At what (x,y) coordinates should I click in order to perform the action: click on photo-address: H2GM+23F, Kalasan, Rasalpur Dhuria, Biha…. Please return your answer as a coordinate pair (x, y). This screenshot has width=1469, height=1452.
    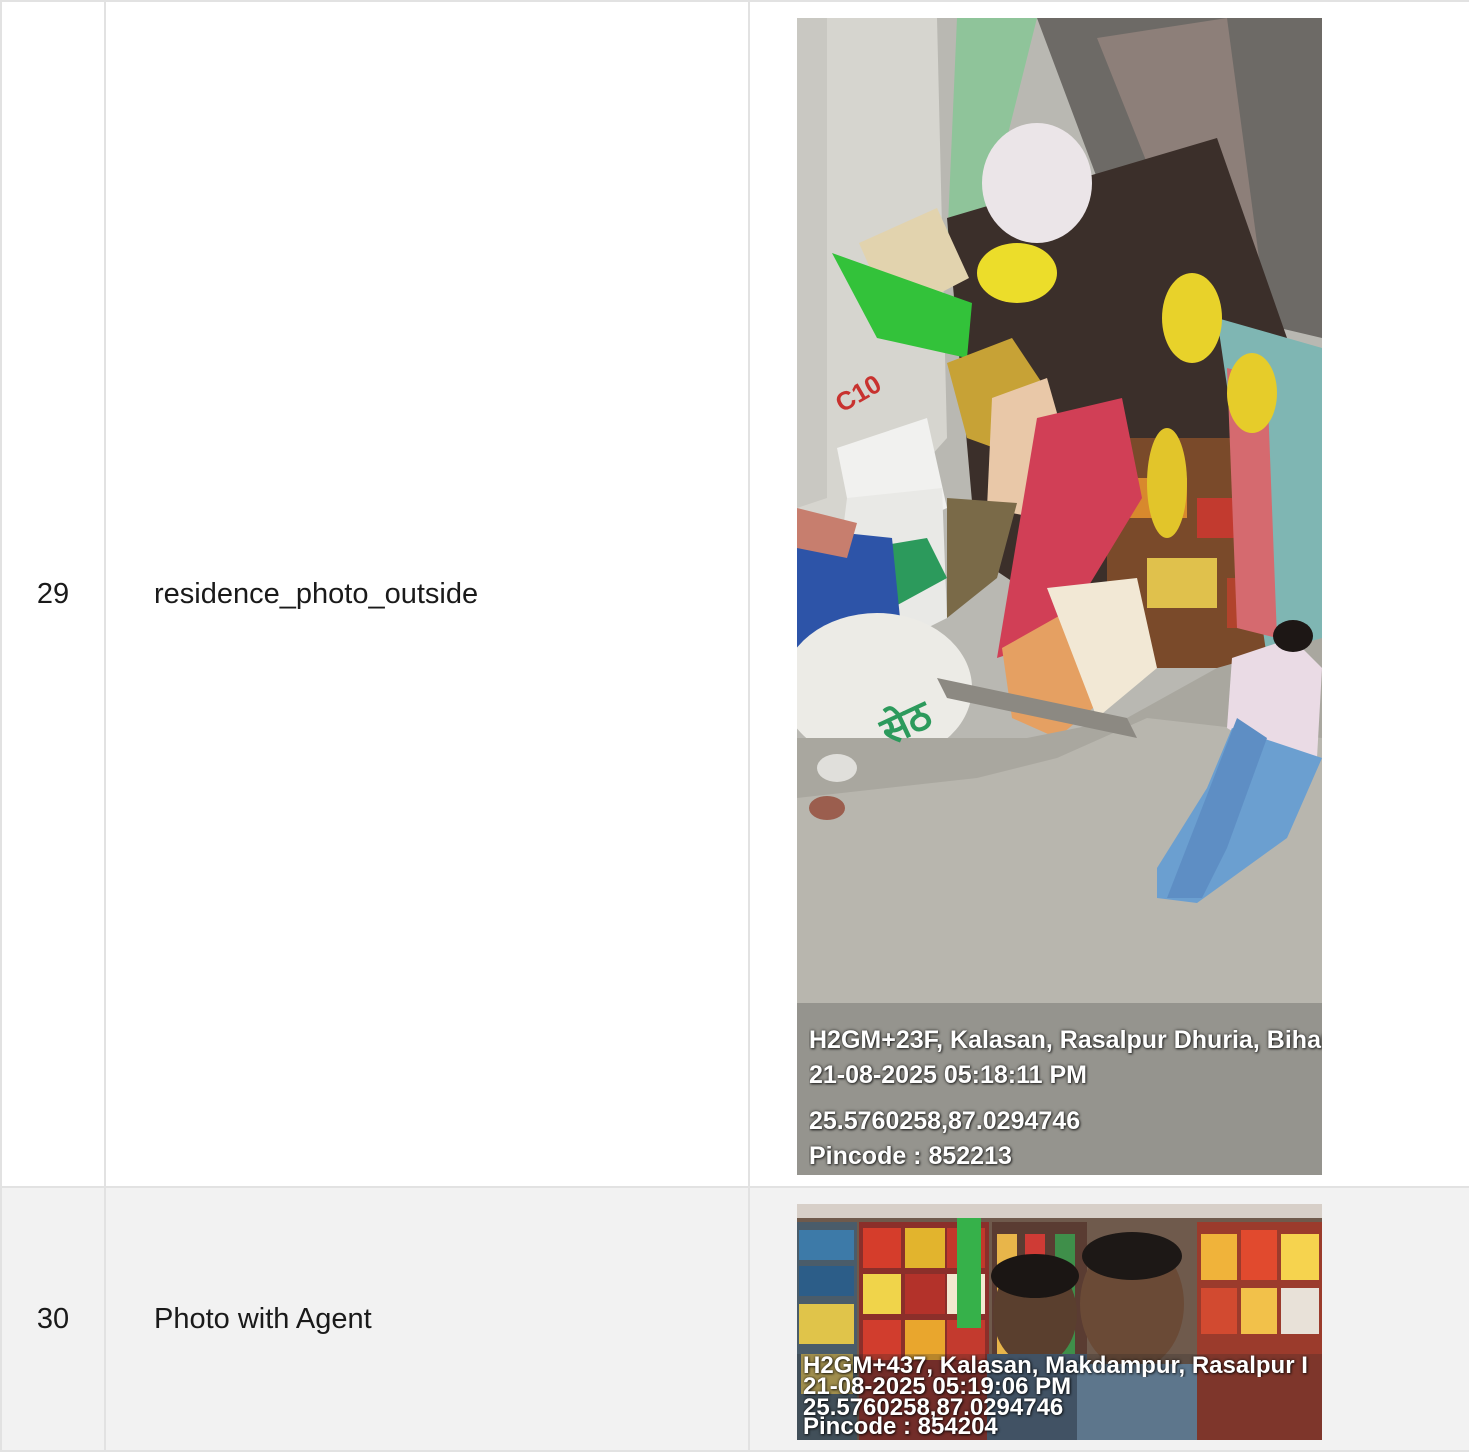
    Looking at the image, I should click on (1065, 1040).